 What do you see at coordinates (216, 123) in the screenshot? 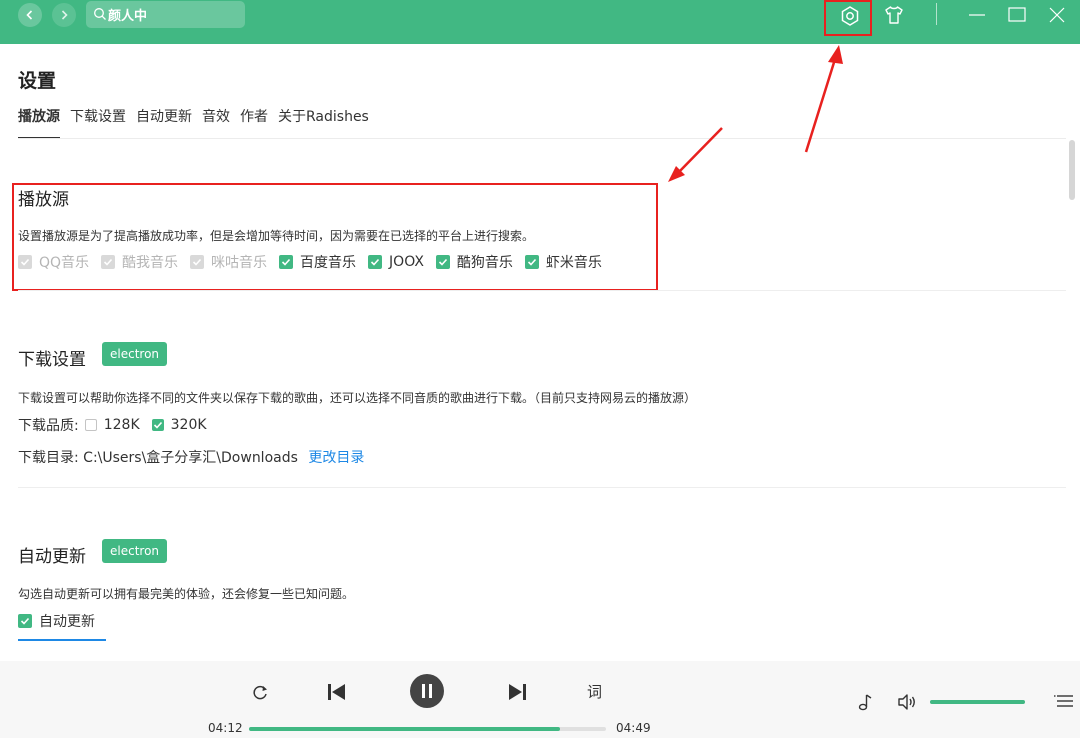
I see `tab-sound-effect: 音效` at bounding box center [216, 123].